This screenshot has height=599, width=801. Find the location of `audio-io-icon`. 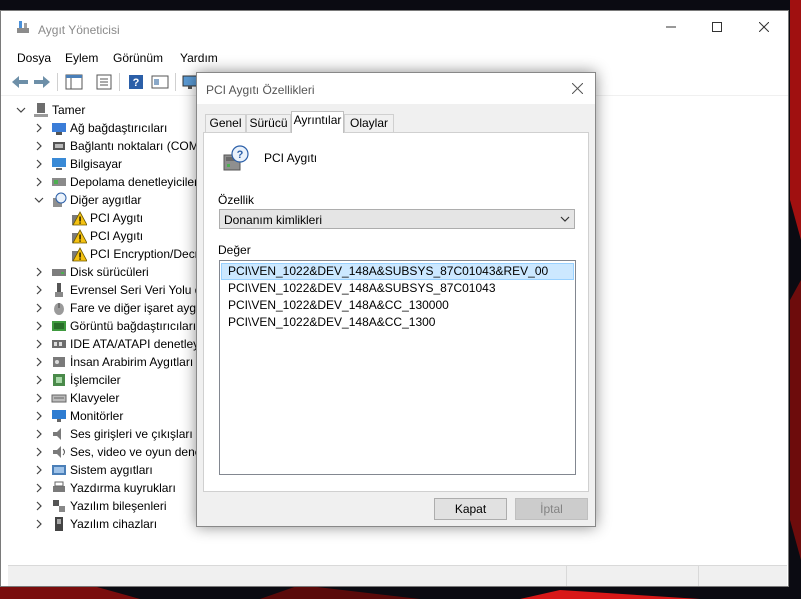

audio-io-icon is located at coordinates (59, 434).